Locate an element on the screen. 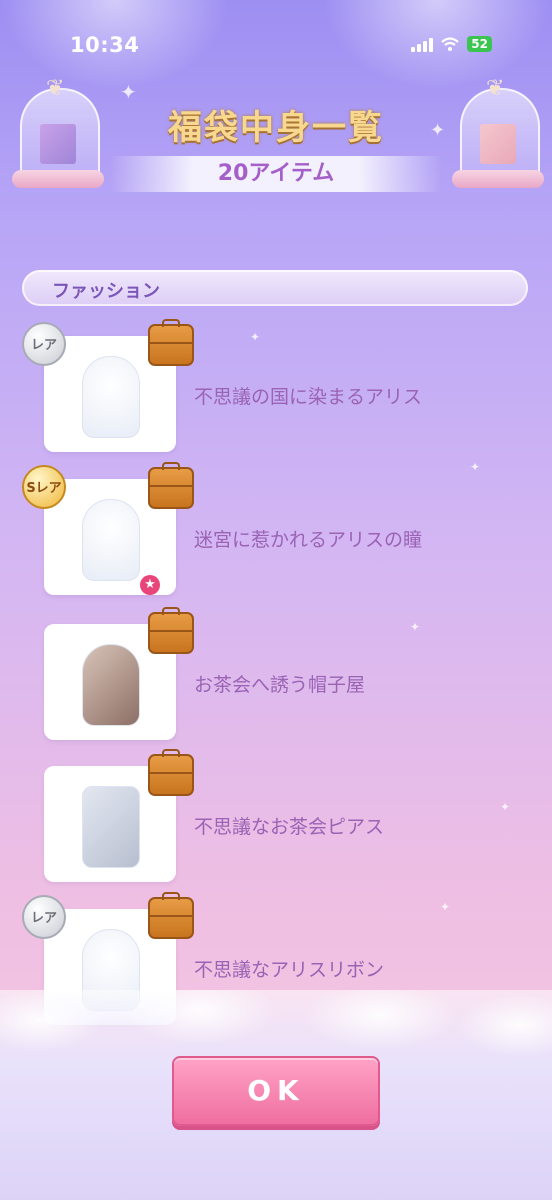 Image resolution: width=552 pixels, height=1200 pixels. star-icon: ★ is located at coordinates (150, 585).